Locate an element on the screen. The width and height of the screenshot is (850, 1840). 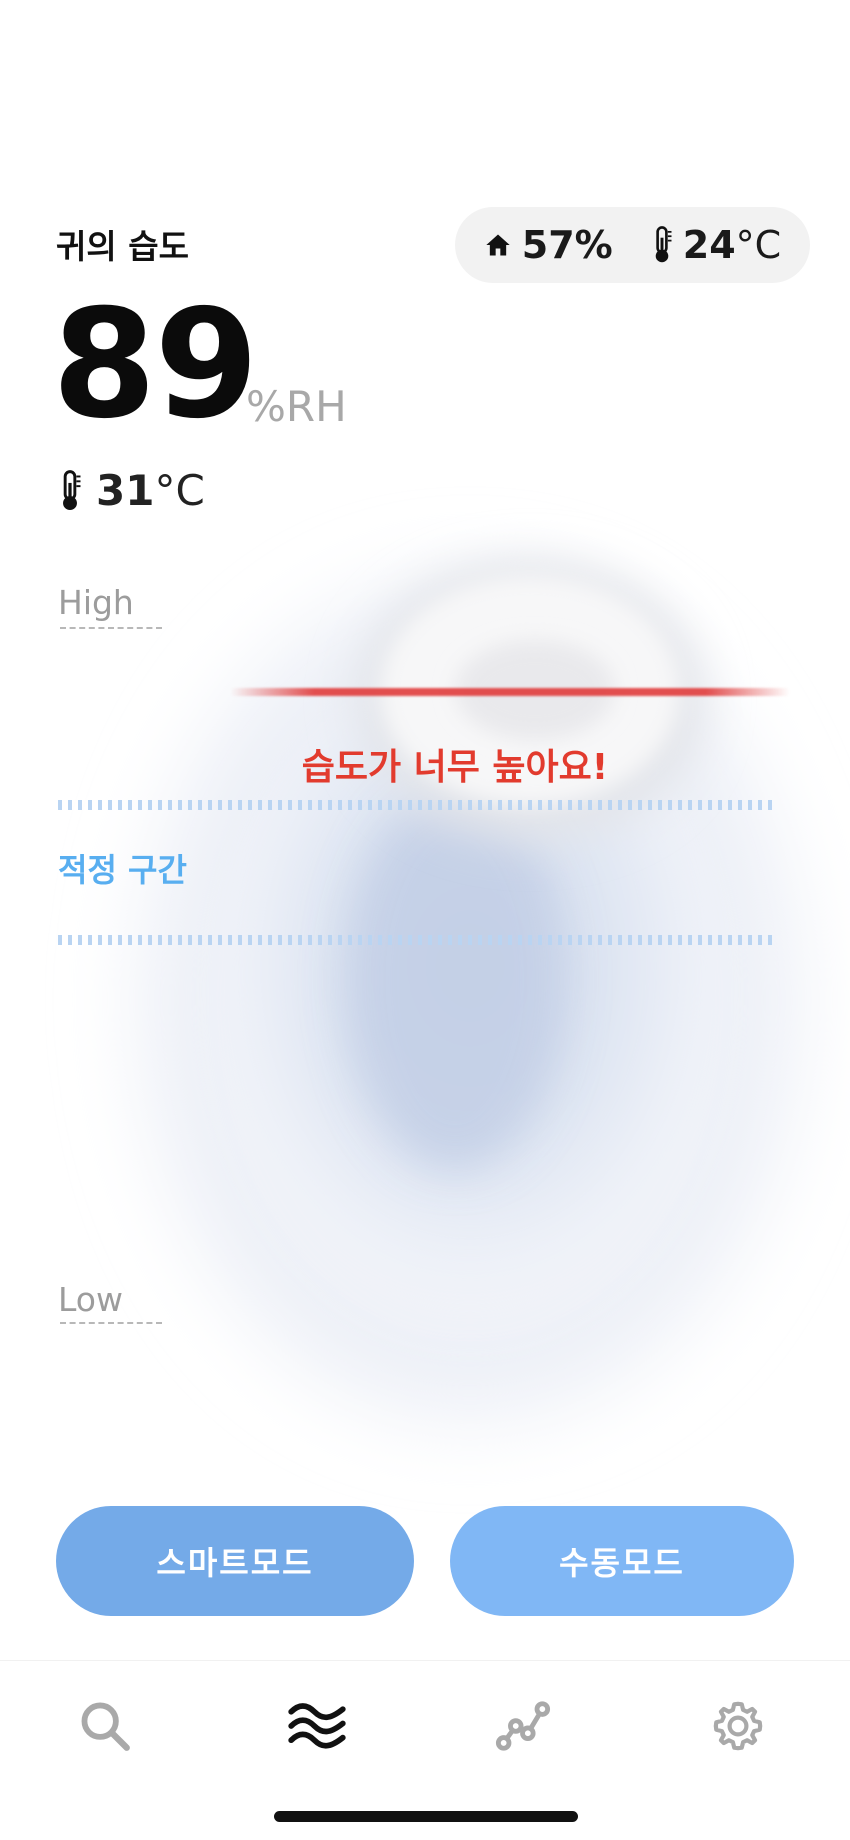
ambient-humidity-value: 57% is located at coordinates (567, 245).